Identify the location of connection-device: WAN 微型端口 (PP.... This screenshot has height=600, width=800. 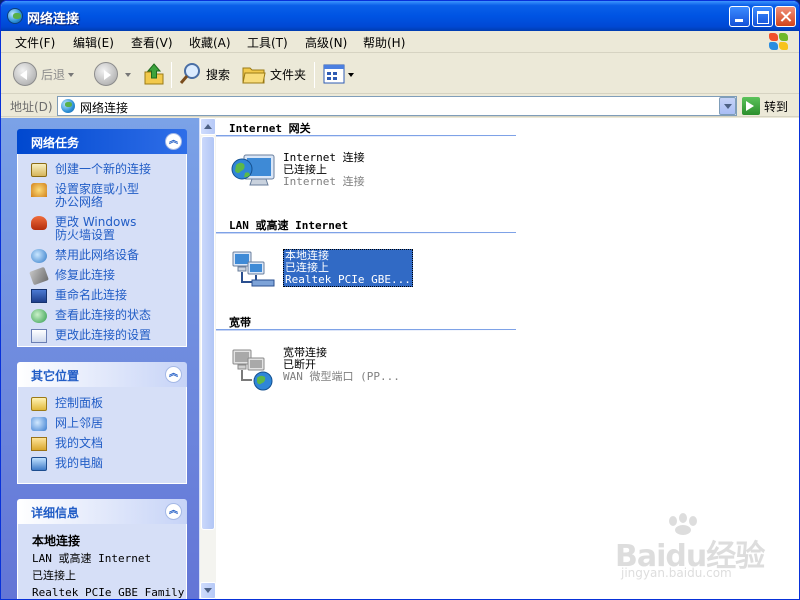
(341, 376).